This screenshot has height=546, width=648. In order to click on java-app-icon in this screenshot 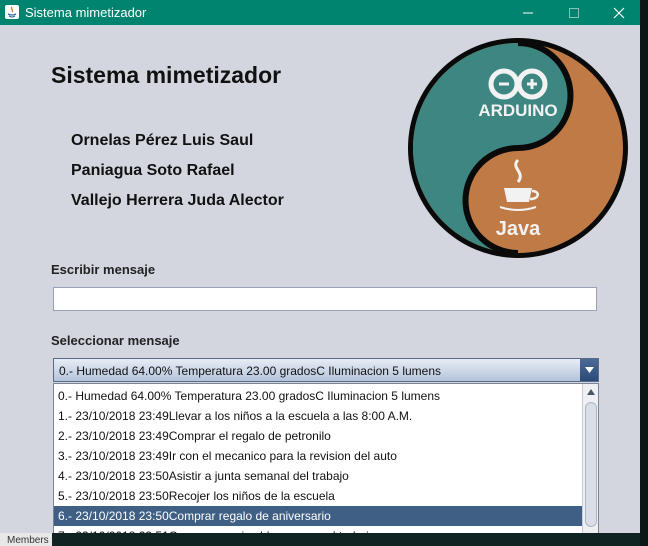, I will do `click(12, 12)`.